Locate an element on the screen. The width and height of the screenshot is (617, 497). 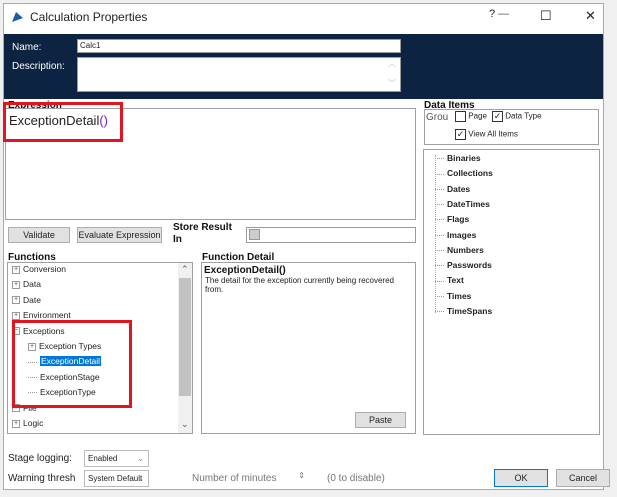
spinner-arrows-icon: ⇕ is located at coordinates (301, 475).